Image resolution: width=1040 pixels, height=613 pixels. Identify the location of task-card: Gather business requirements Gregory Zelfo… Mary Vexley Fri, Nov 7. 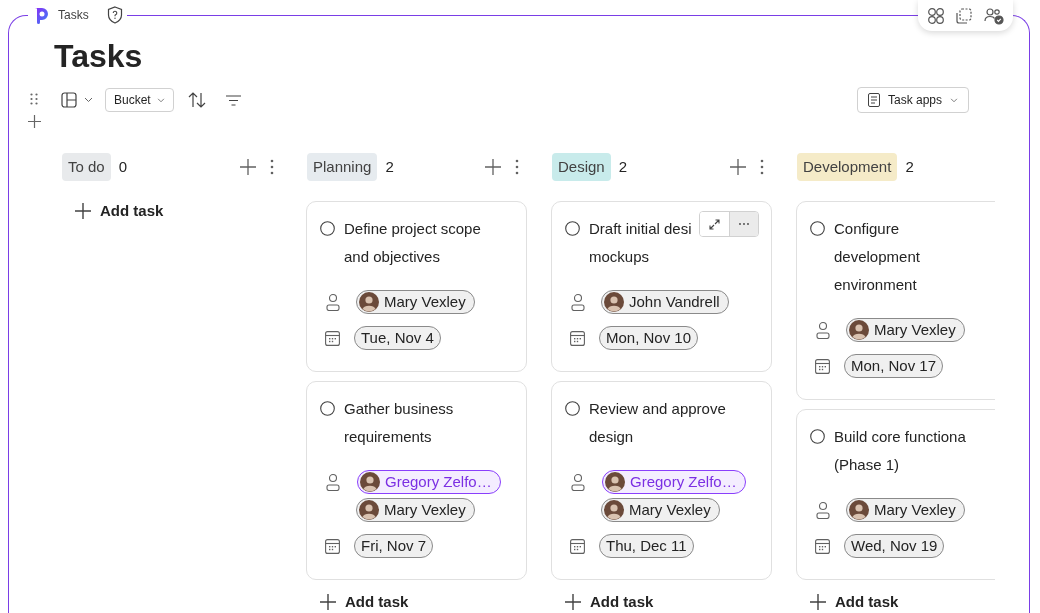
(416, 480).